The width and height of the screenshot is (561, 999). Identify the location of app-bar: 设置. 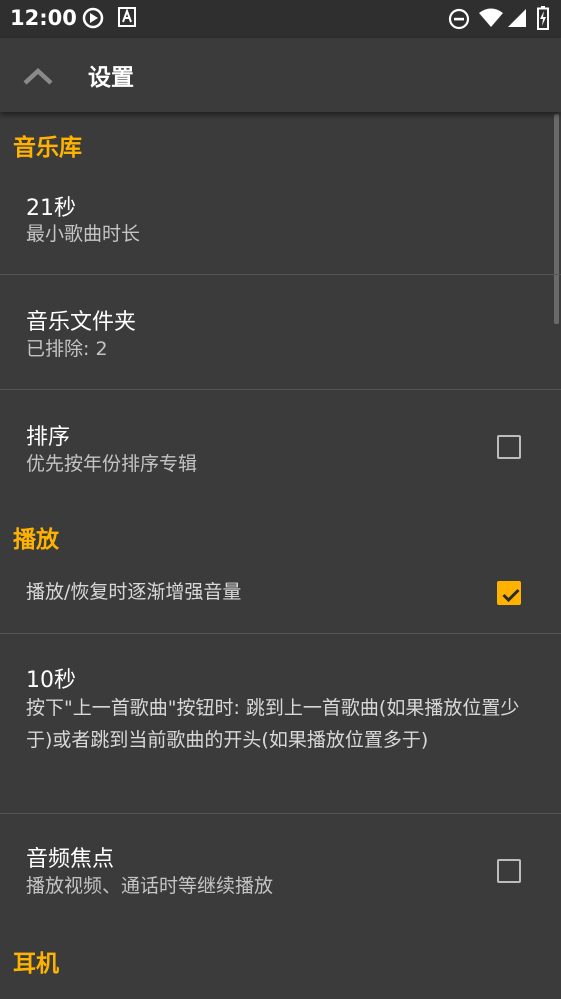
(280, 75).